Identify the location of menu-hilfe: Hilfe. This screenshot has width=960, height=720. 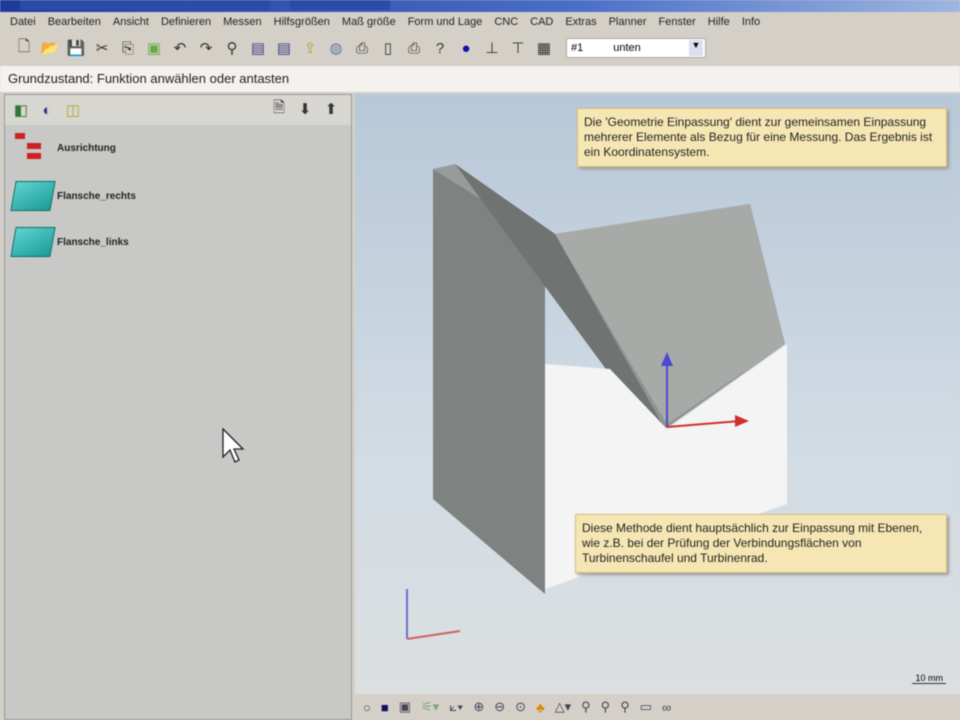
(719, 22).